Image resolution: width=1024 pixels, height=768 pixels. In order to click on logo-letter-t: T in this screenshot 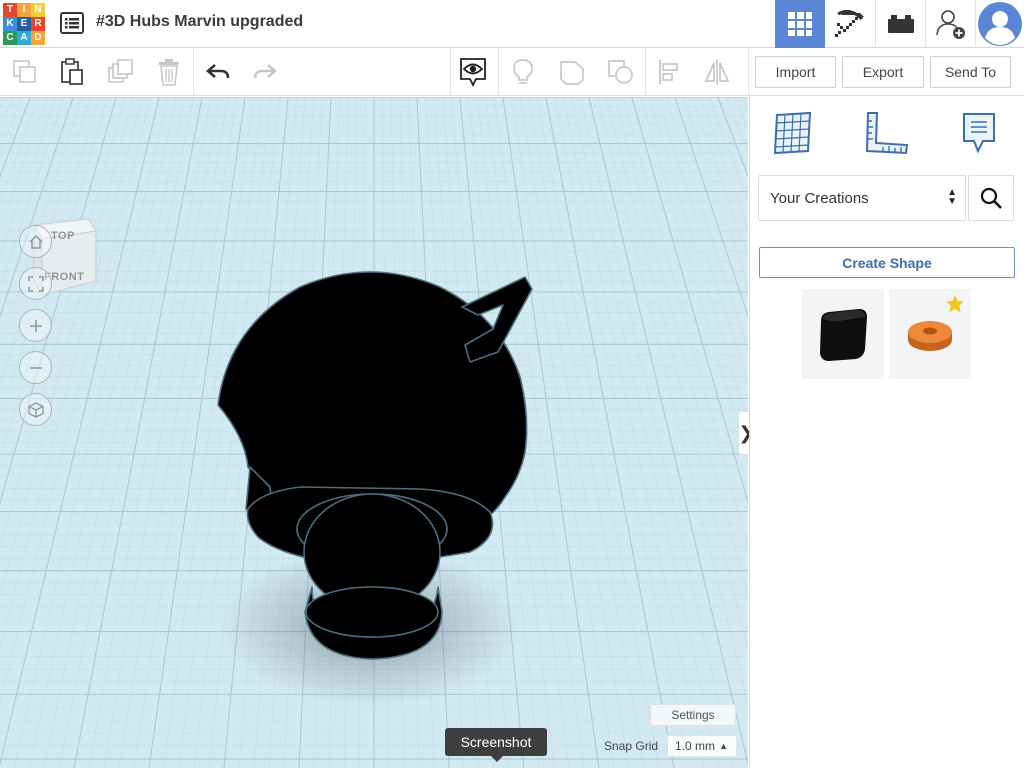, I will do `click(10, 10)`.